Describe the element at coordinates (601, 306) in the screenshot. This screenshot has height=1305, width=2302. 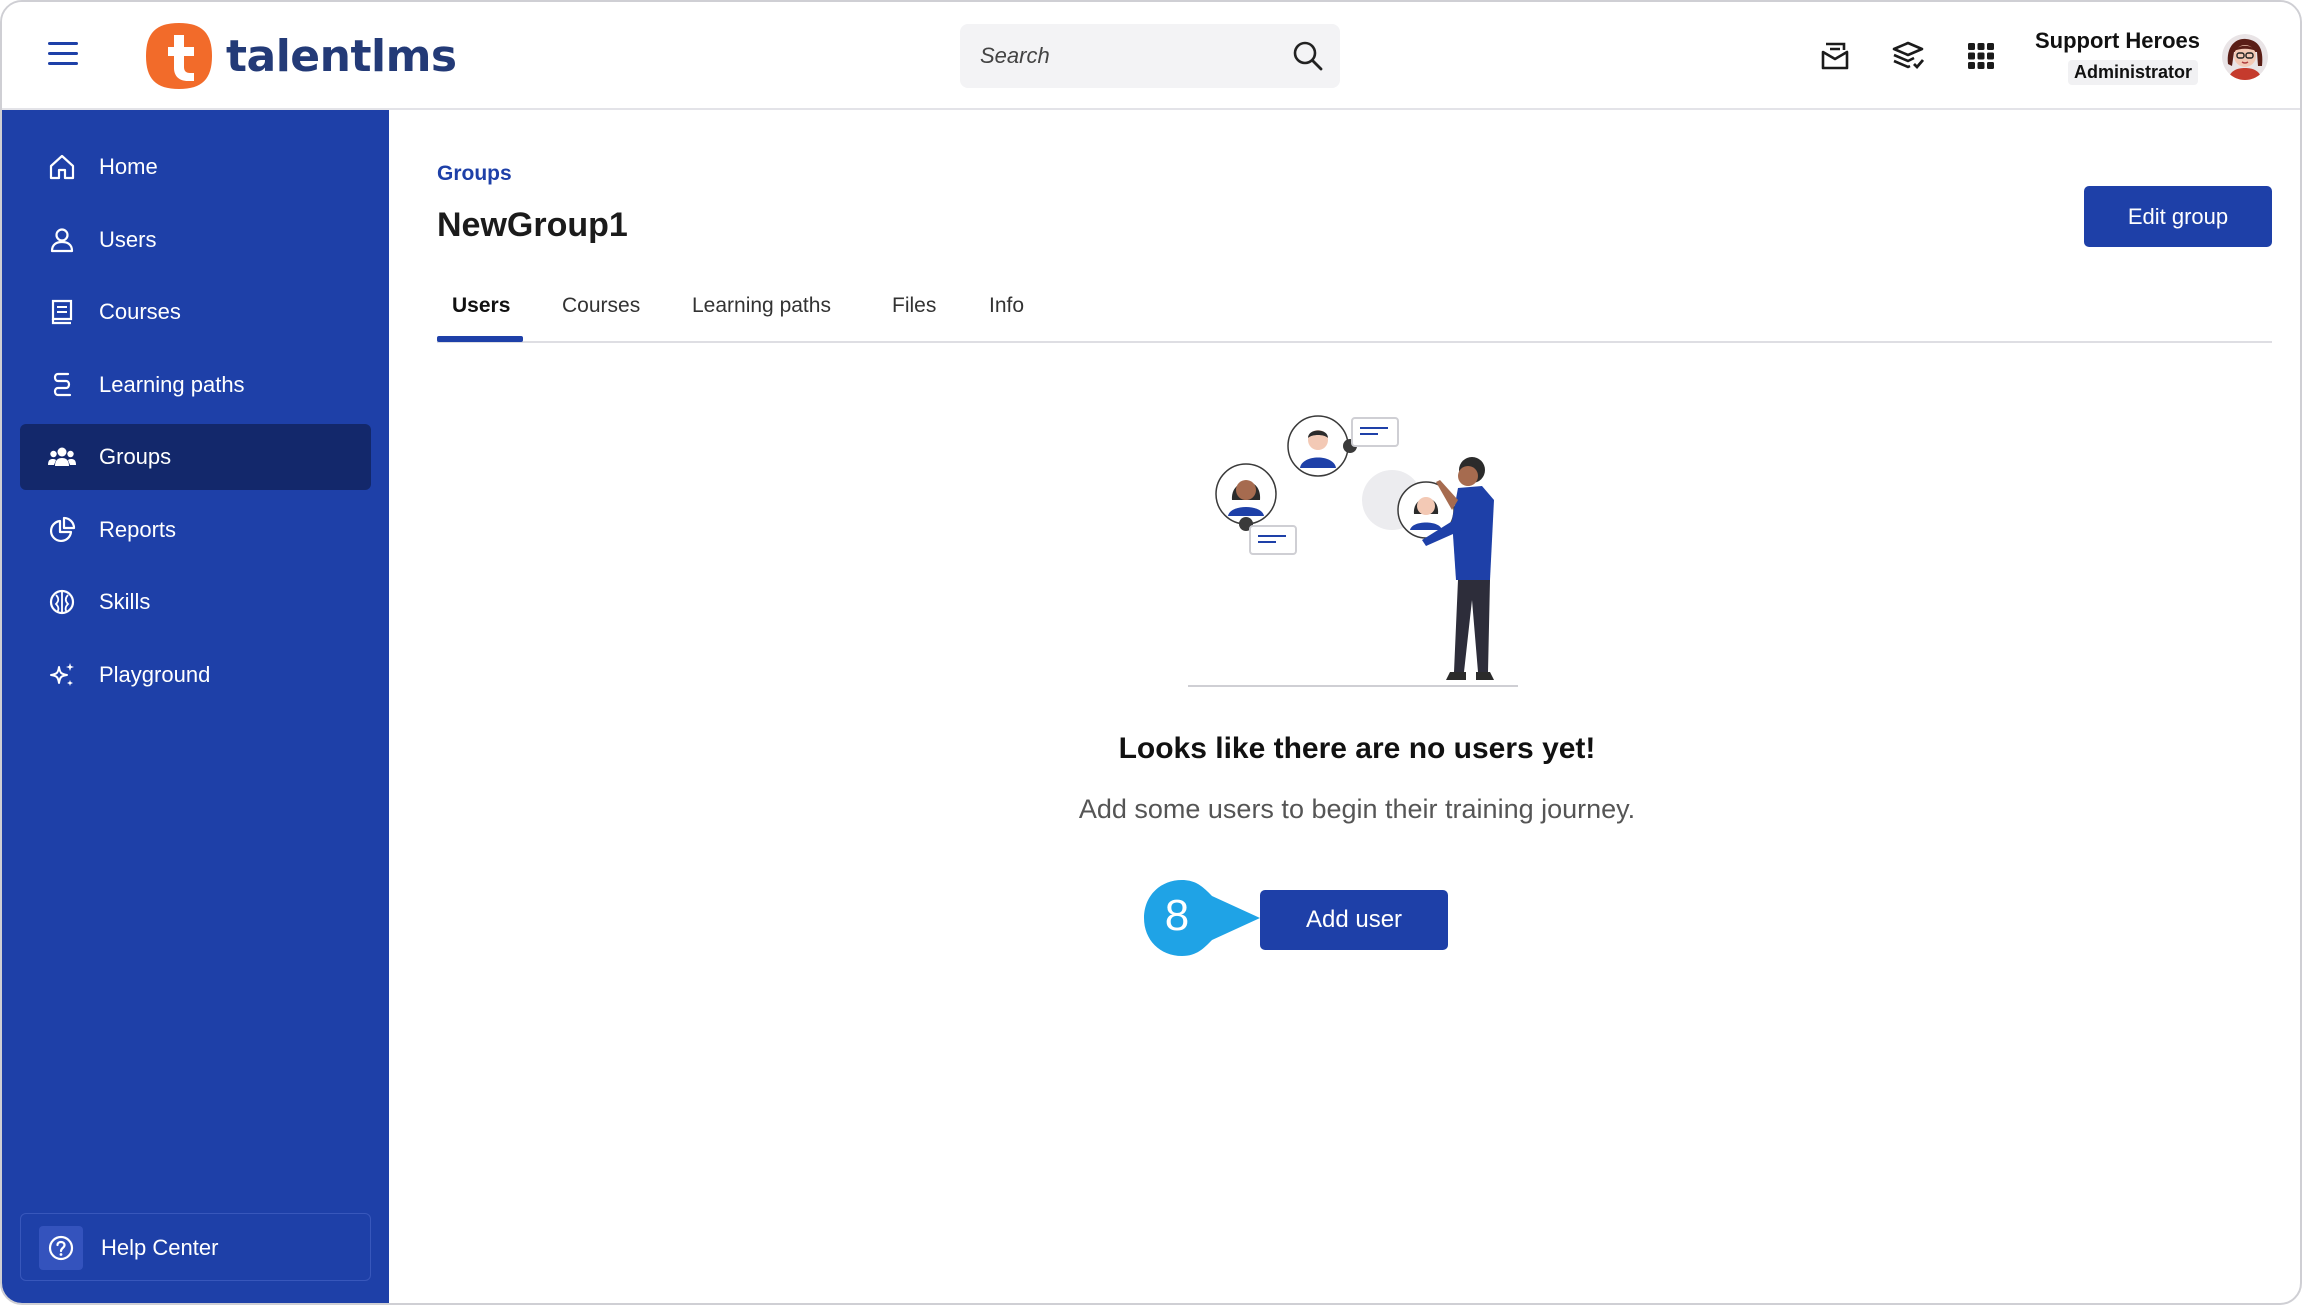
I see `tab-courses: Courses` at that location.